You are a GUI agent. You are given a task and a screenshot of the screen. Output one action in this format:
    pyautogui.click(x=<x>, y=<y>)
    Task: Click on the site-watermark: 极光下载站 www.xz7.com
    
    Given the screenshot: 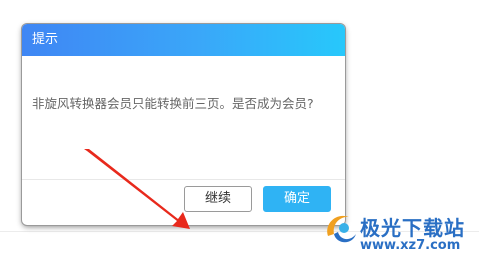 What is the action you would take?
    pyautogui.click(x=399, y=236)
    